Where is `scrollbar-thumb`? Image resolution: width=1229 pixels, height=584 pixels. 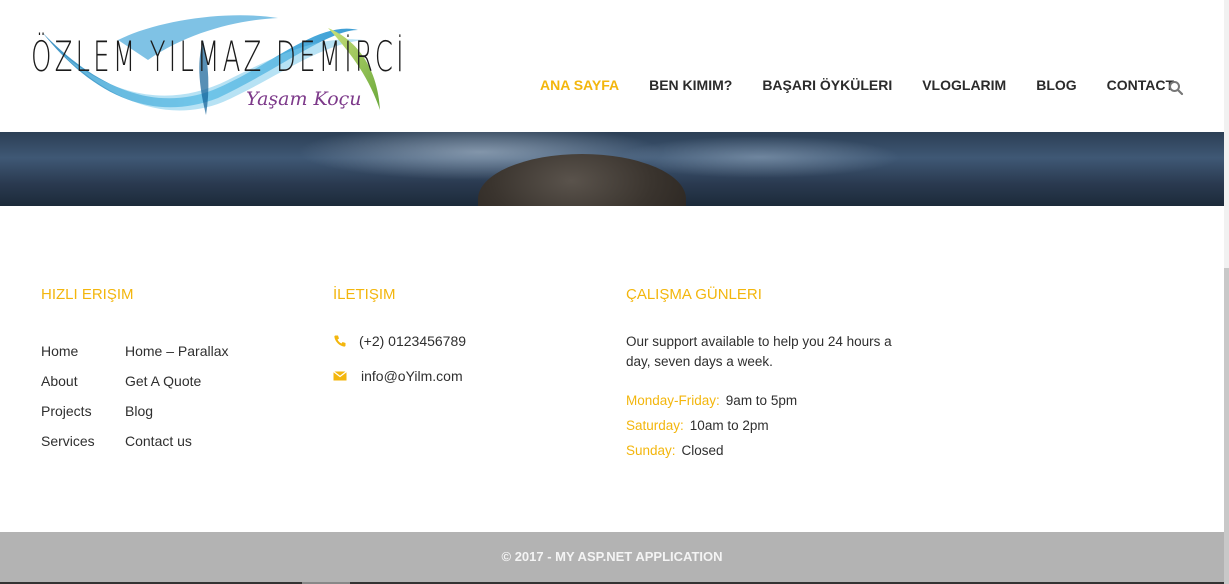
scrollbar-thumb is located at coordinates (1226, 426).